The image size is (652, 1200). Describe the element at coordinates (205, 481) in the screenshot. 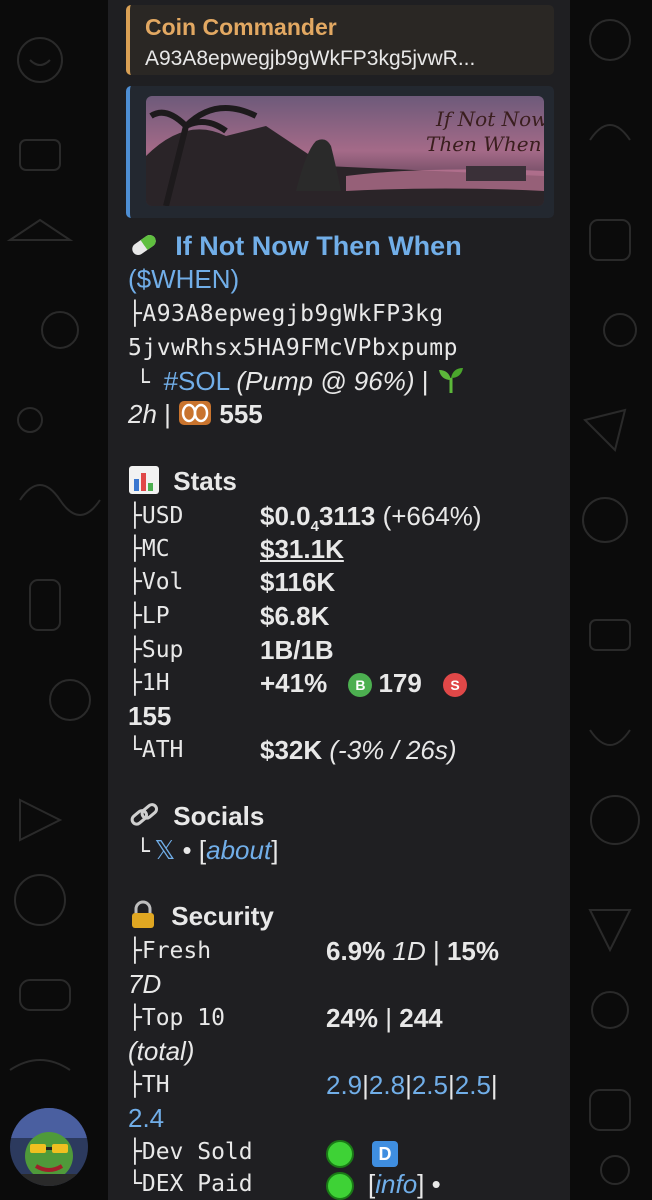

I see `stats-title: Stats` at that location.